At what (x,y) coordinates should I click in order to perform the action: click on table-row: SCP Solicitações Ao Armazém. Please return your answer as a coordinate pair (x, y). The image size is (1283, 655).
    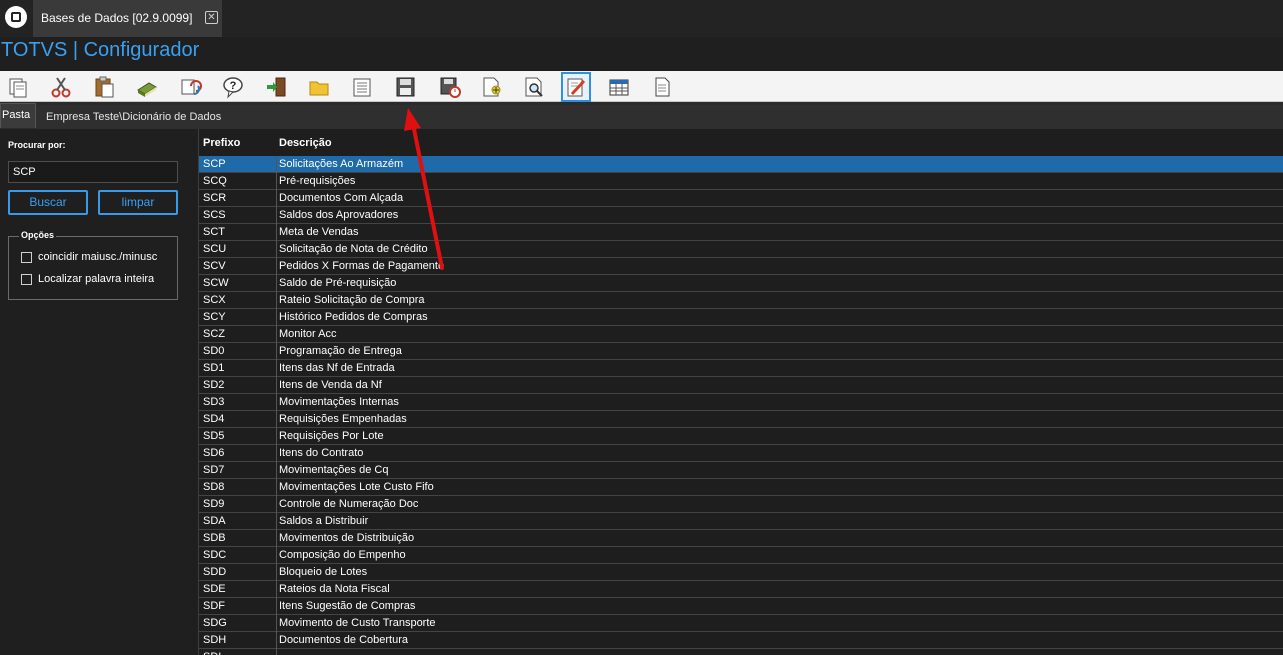
    Looking at the image, I should click on (741, 164).